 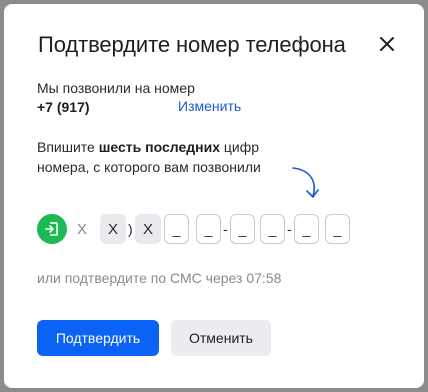 I want to click on instruction-bold: шесть последних, so click(x=159, y=147).